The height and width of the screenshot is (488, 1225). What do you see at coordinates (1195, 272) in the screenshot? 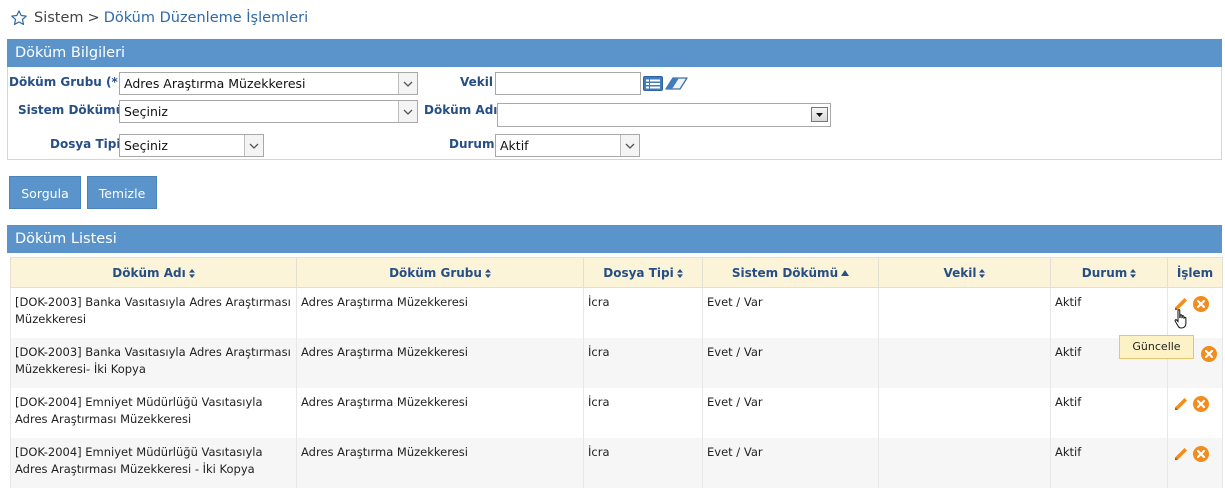
I see `col-header-islem: İşlem` at bounding box center [1195, 272].